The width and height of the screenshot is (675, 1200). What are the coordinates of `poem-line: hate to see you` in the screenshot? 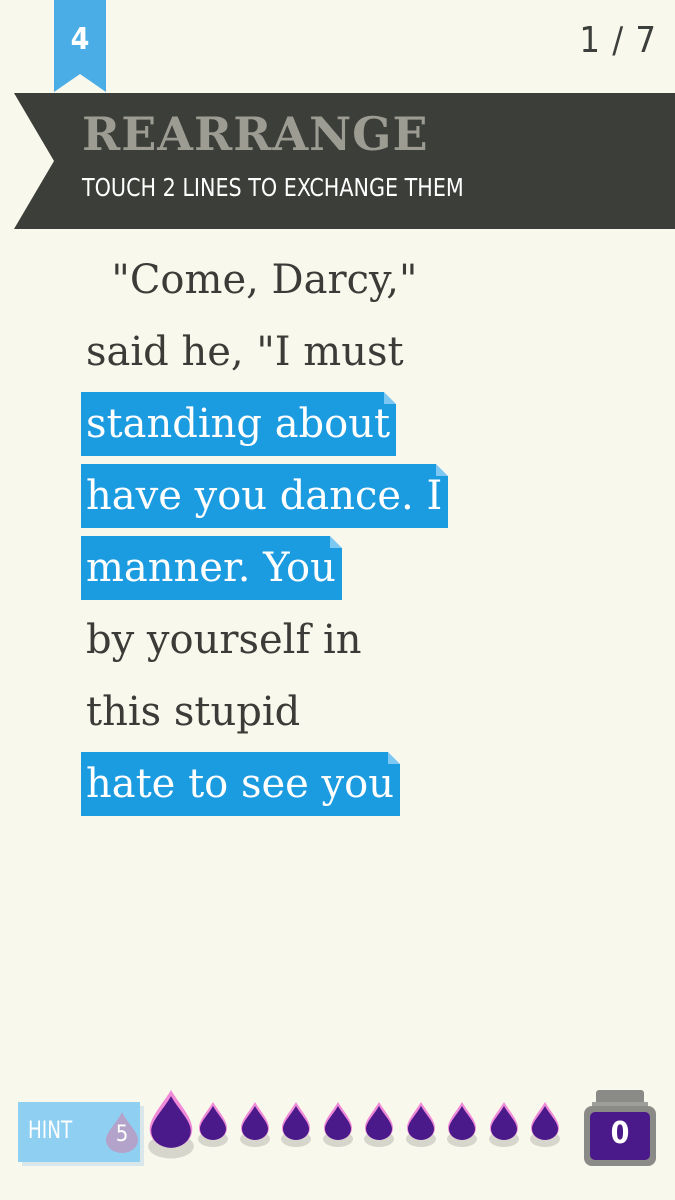 It's located at (361, 784).